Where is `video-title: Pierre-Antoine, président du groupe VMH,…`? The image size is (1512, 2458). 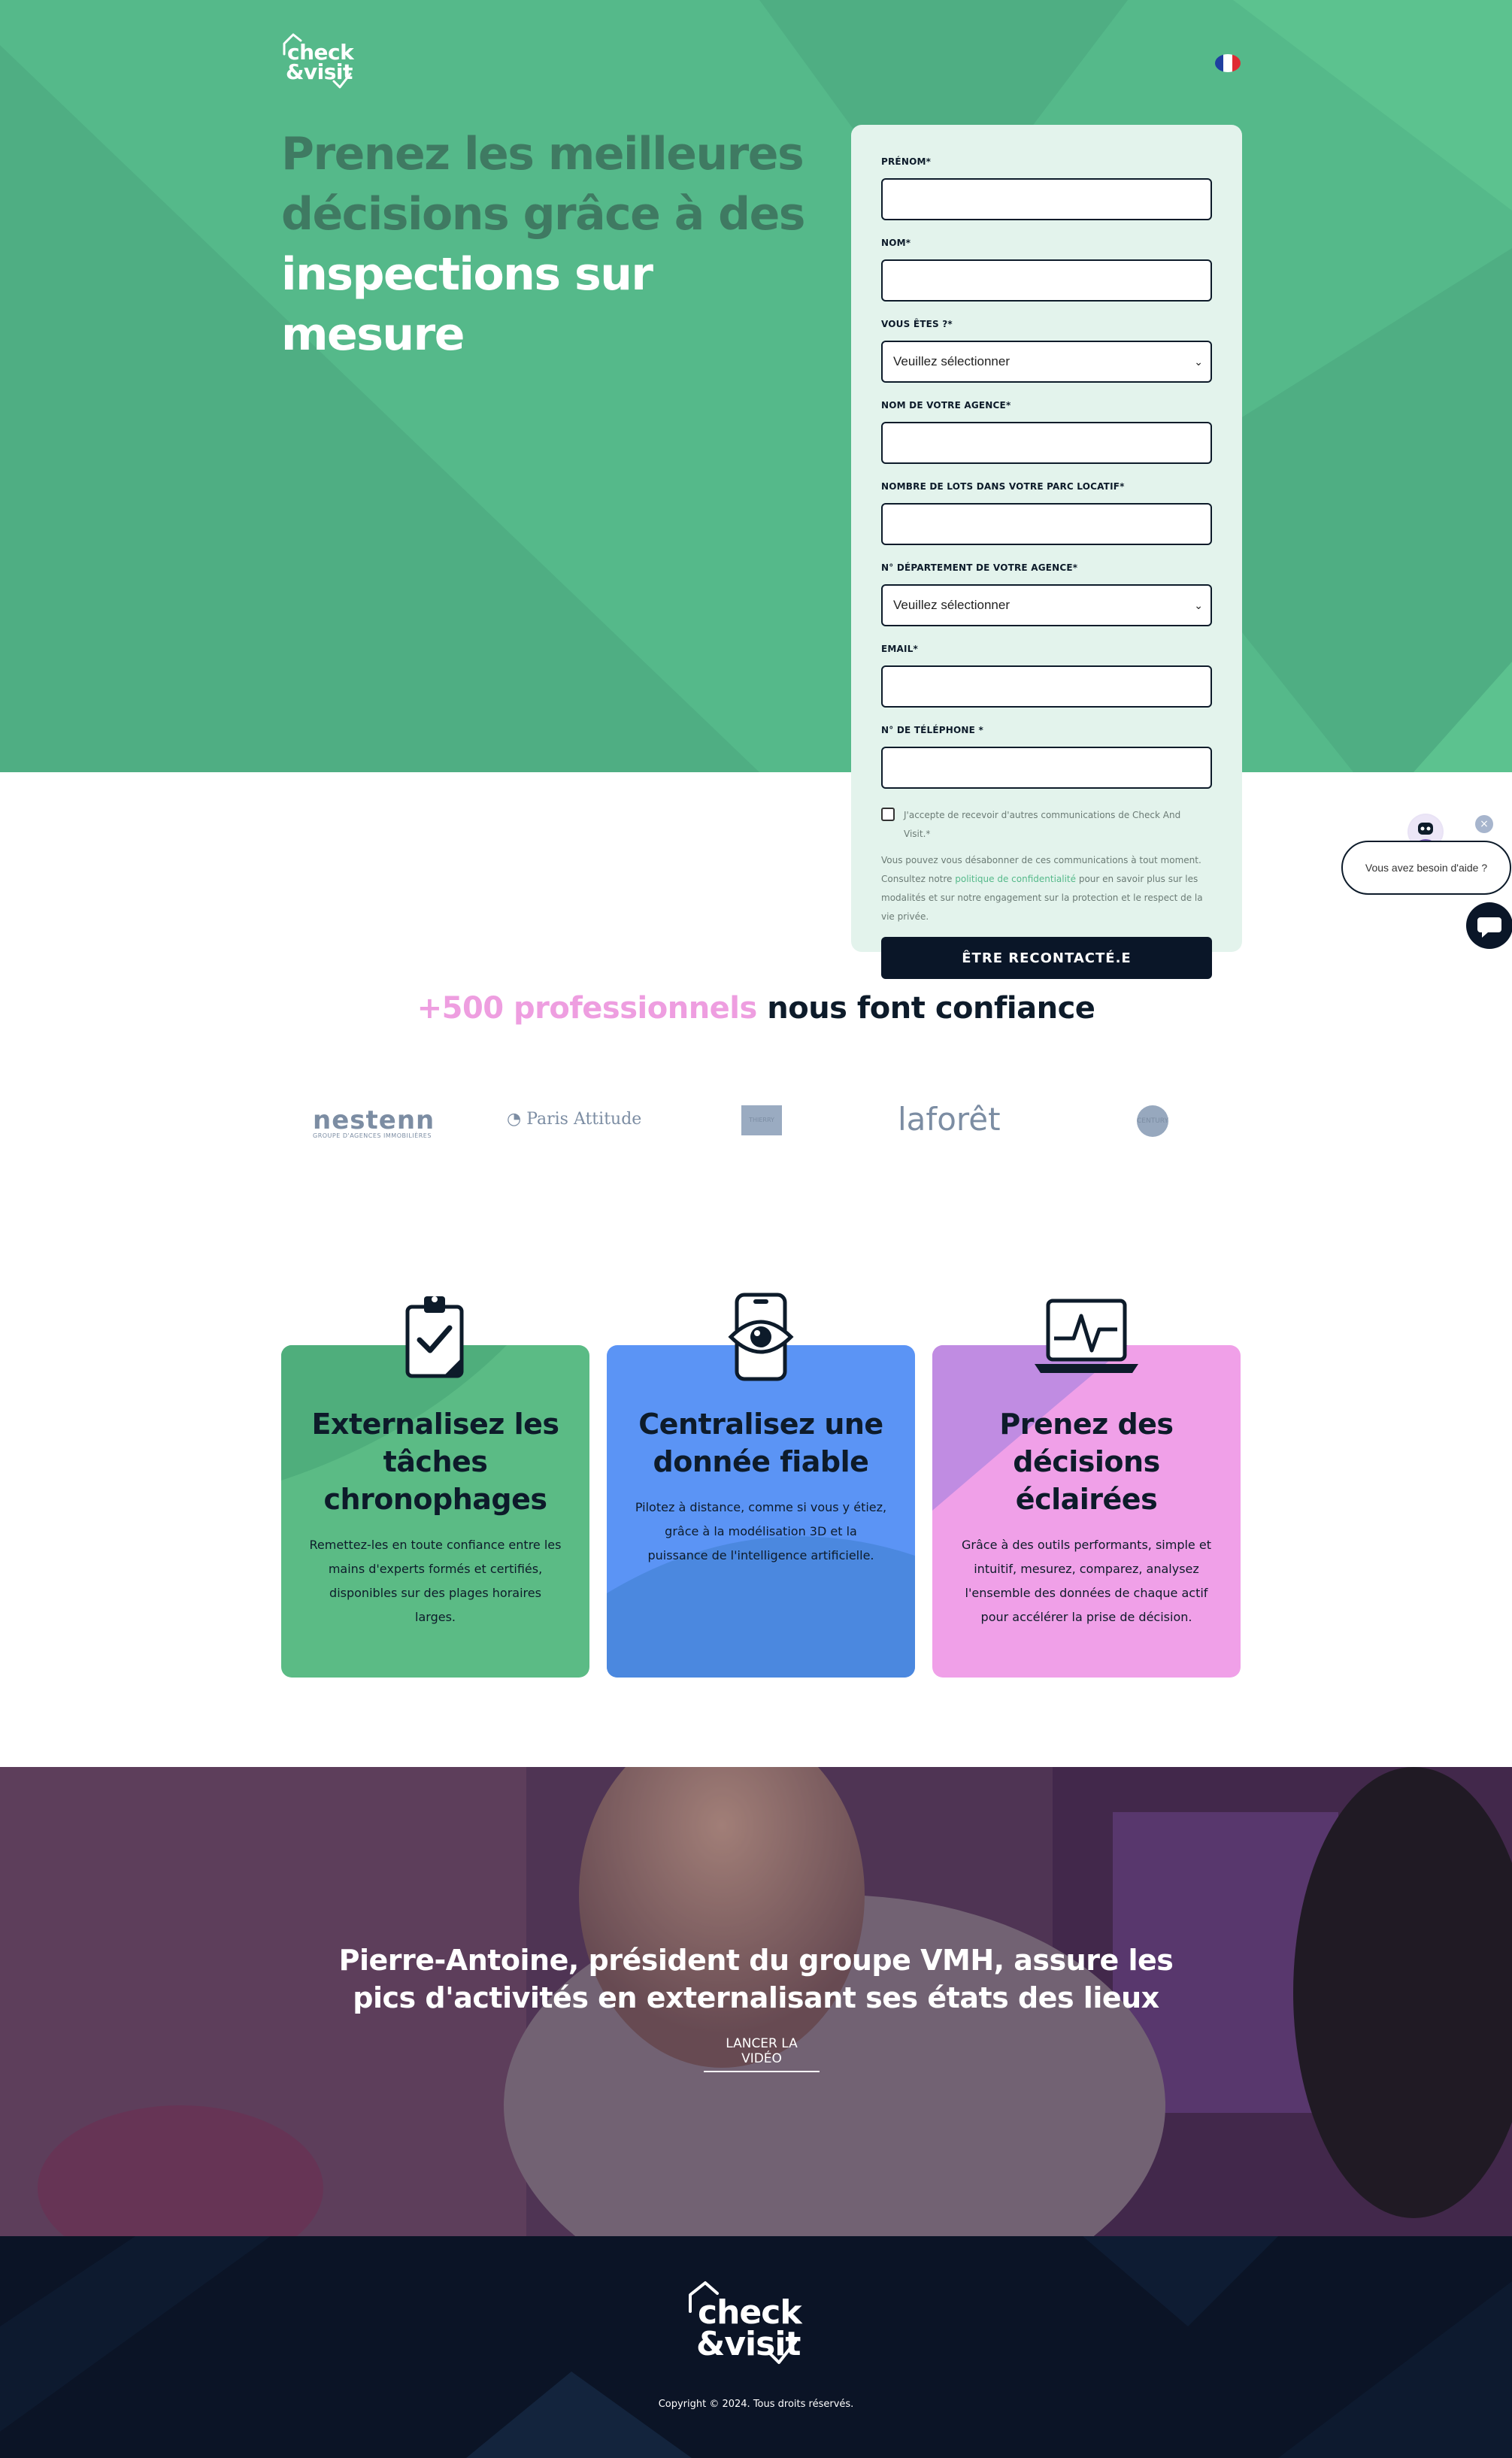
video-title: Pierre-Antoine, président du groupe VMH,… is located at coordinates (756, 1979).